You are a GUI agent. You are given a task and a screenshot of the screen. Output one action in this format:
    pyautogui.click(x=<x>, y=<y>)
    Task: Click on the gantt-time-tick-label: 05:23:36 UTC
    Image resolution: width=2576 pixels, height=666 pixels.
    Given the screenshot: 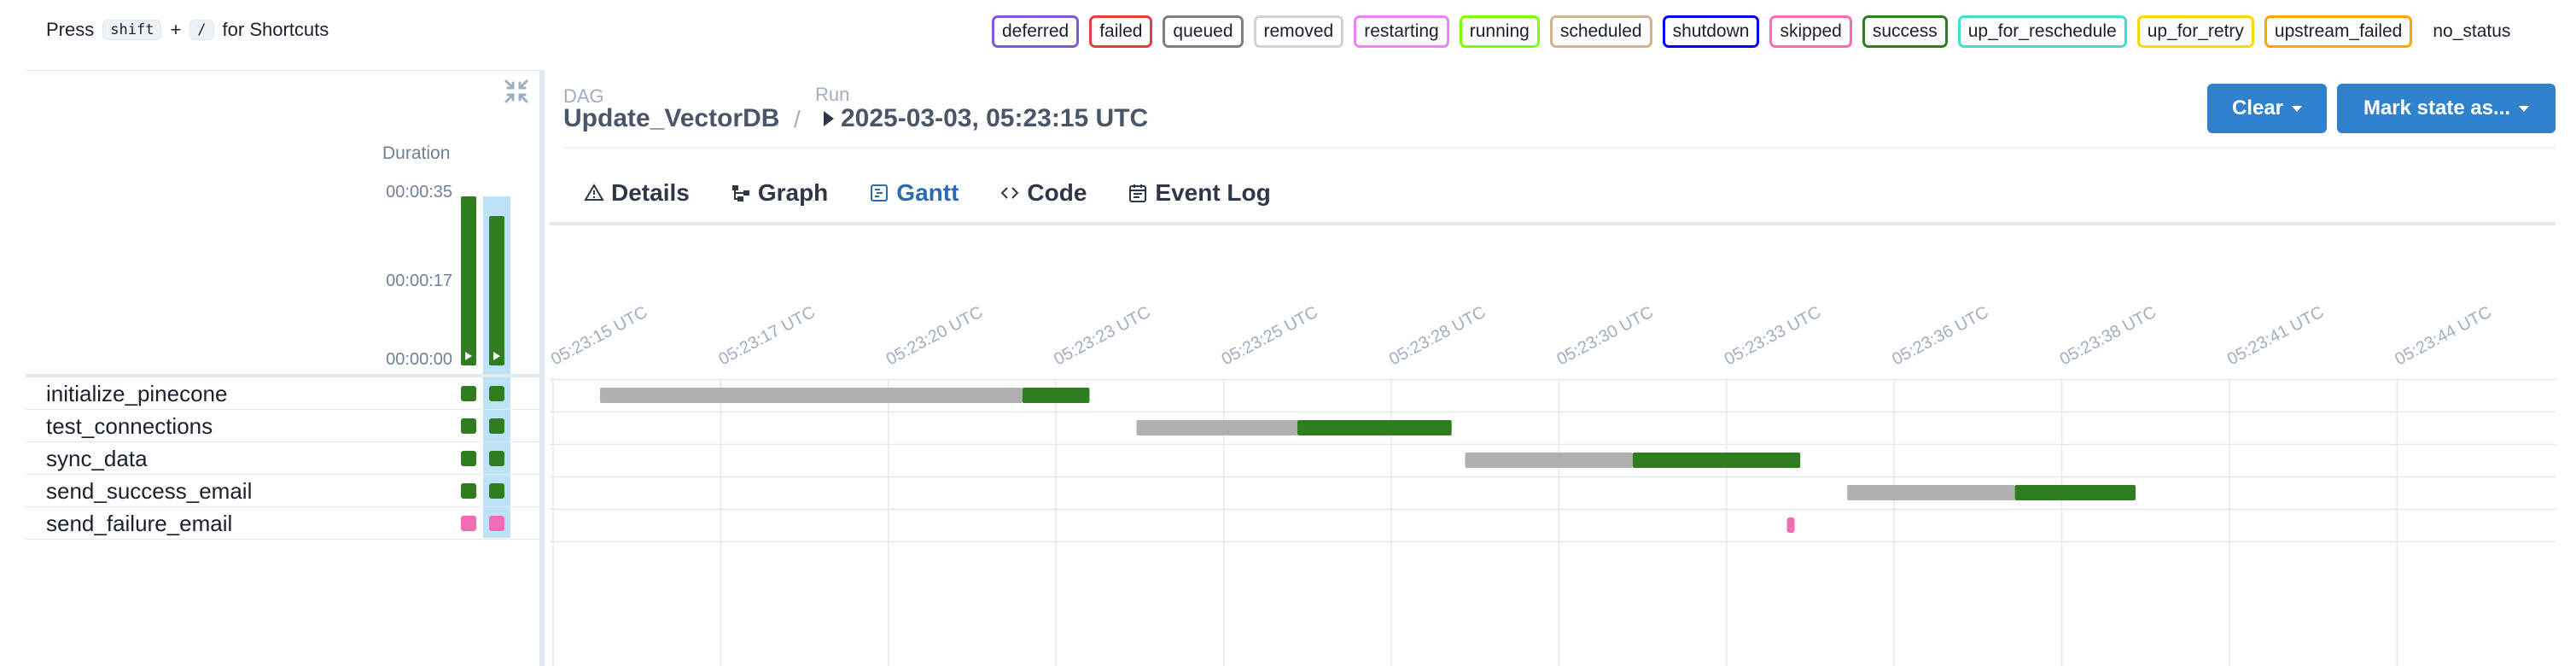 What is the action you would take?
    pyautogui.click(x=1940, y=336)
    